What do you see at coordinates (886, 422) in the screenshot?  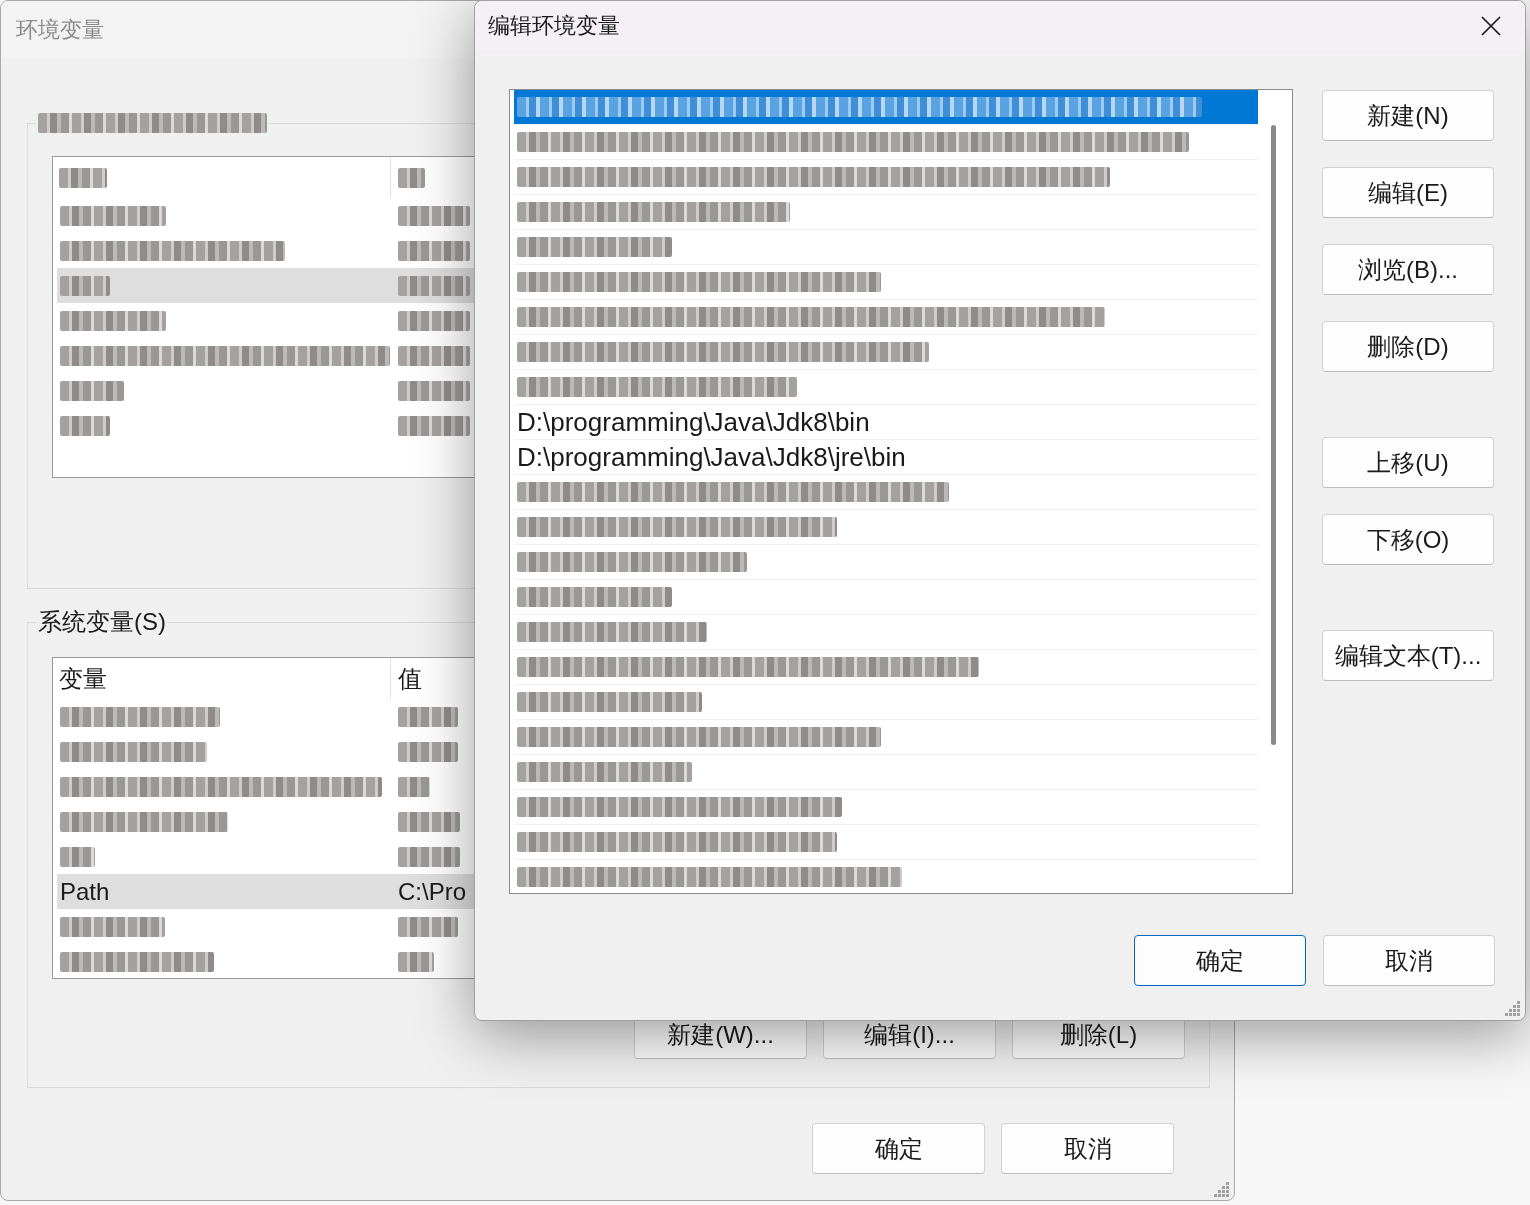 I see `path-item: D:\programming\Java\Jdk8\bin` at bounding box center [886, 422].